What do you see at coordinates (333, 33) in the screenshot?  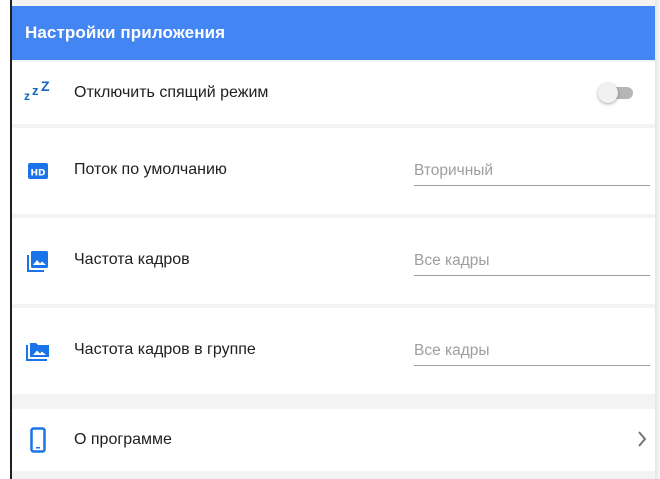 I see `app-header: Настройки приложения` at bounding box center [333, 33].